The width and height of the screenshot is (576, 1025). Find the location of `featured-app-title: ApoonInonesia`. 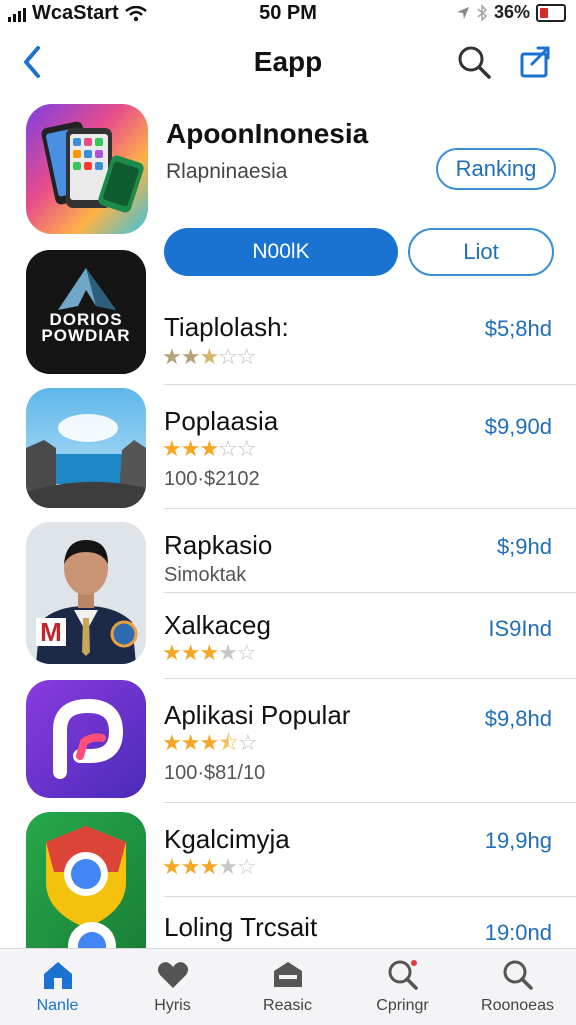

featured-app-title: ApoonInonesia is located at coordinates (267, 133).